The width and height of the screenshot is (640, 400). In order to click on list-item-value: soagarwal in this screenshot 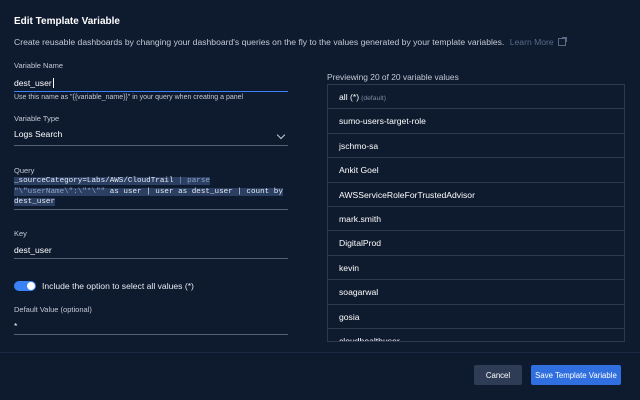, I will do `click(359, 292)`.